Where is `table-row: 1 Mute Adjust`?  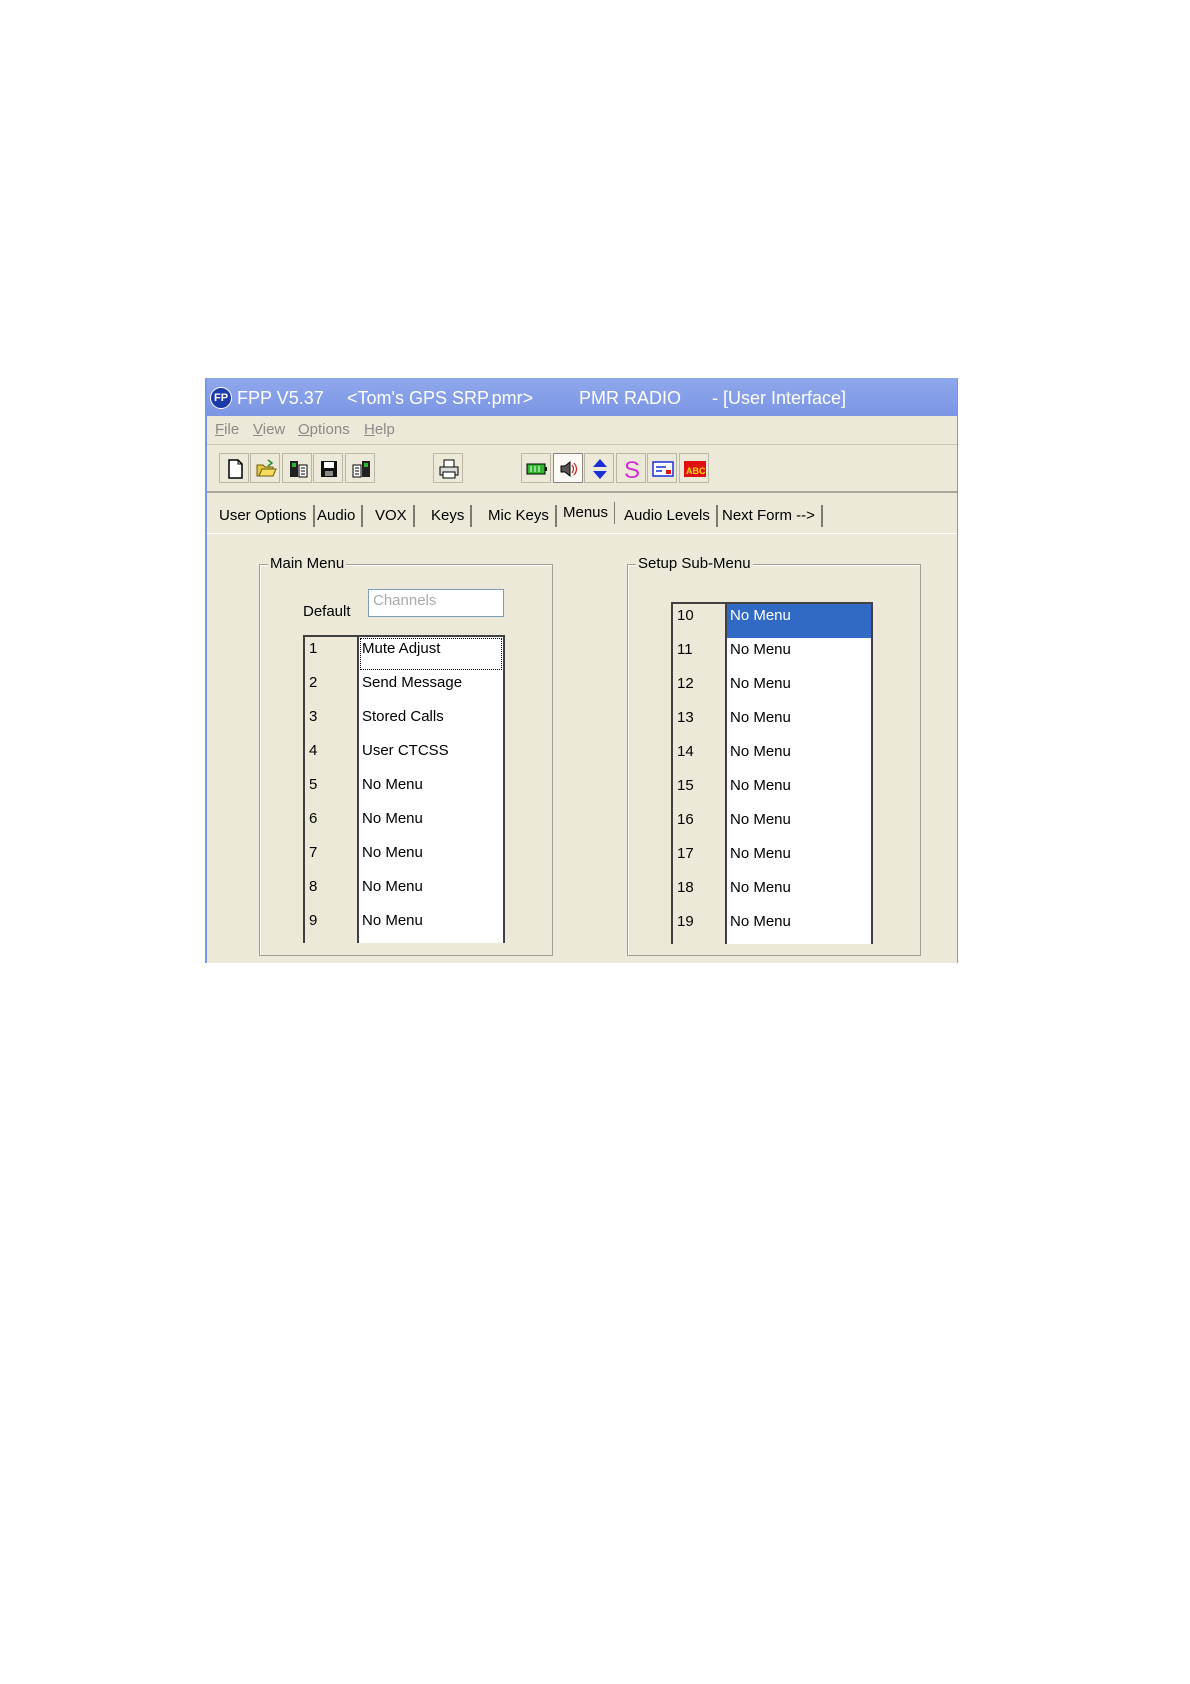 table-row: 1 Mute Adjust is located at coordinates (404, 654).